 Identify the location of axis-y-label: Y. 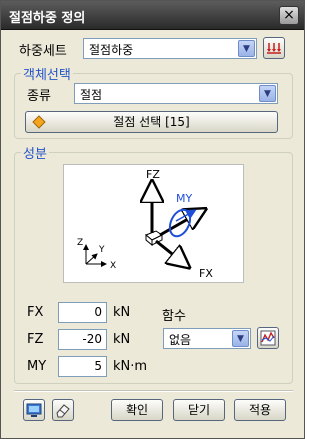
(101, 250).